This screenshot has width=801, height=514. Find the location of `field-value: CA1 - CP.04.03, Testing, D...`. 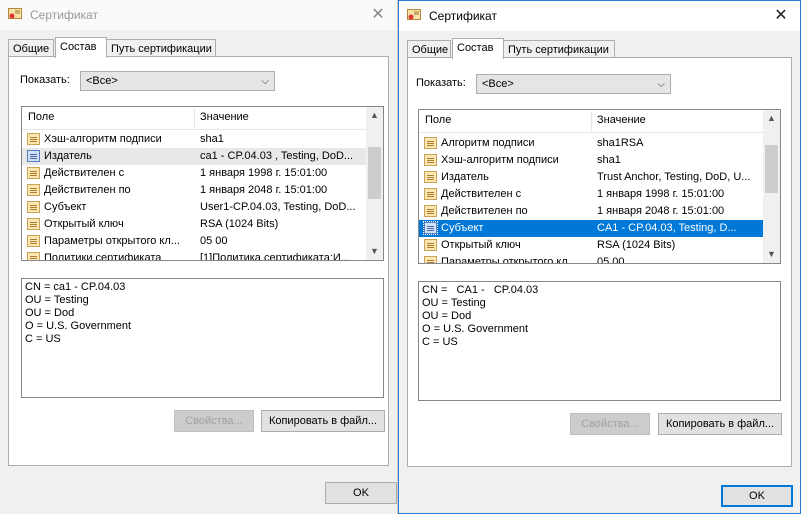

field-value: CA1 - CP.04.03, Testing, D... is located at coordinates (667, 228).